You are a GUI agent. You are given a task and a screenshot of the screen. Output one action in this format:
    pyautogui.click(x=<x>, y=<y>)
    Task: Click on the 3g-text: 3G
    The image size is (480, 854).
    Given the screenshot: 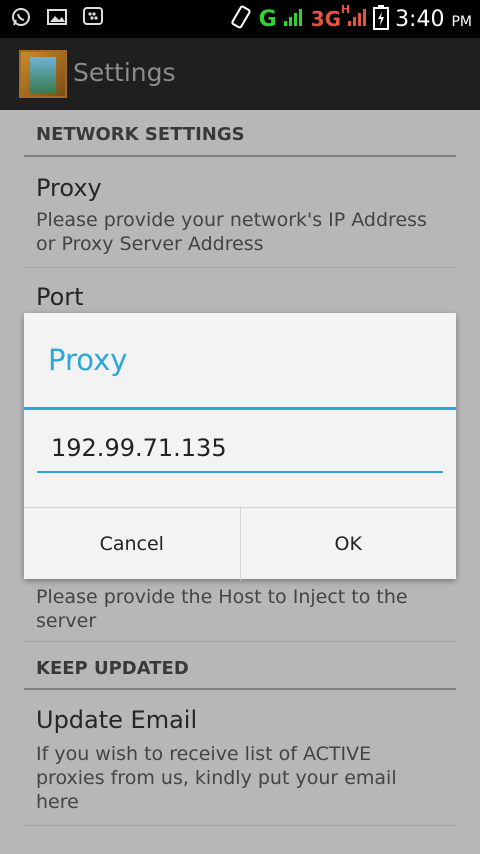 What is the action you would take?
    pyautogui.click(x=326, y=19)
    